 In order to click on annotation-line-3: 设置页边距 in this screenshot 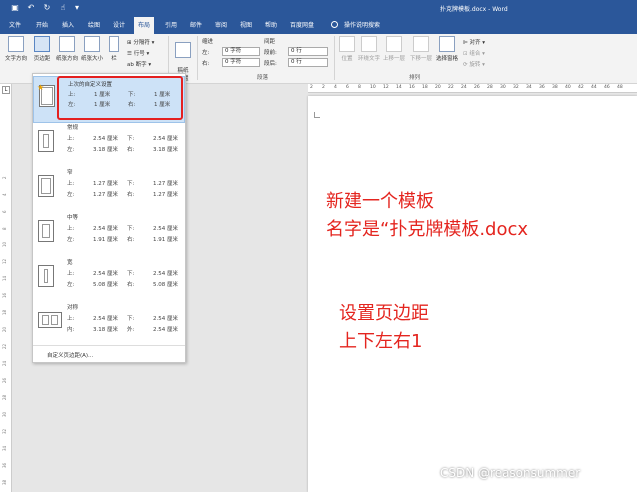, I will do `click(384, 313)`.